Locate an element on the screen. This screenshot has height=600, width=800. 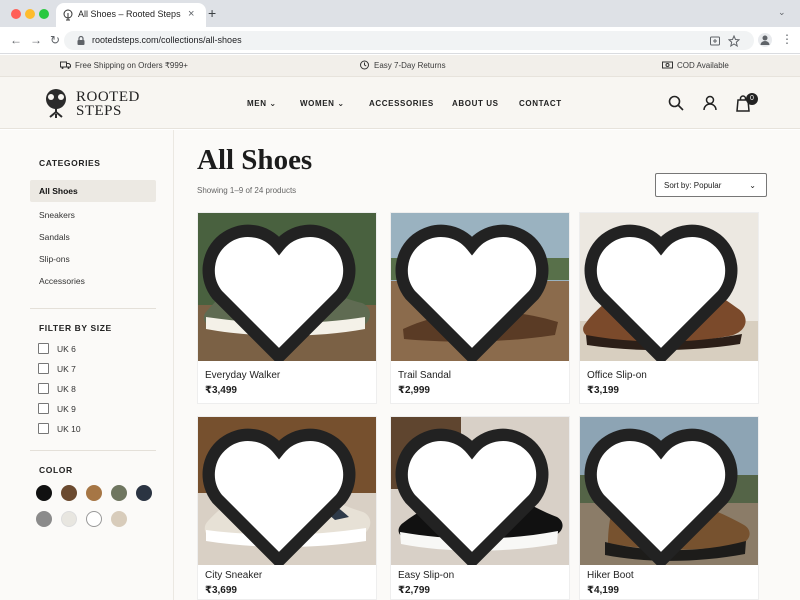
category-all-shoes: All Shoes is located at coordinates (93, 191).